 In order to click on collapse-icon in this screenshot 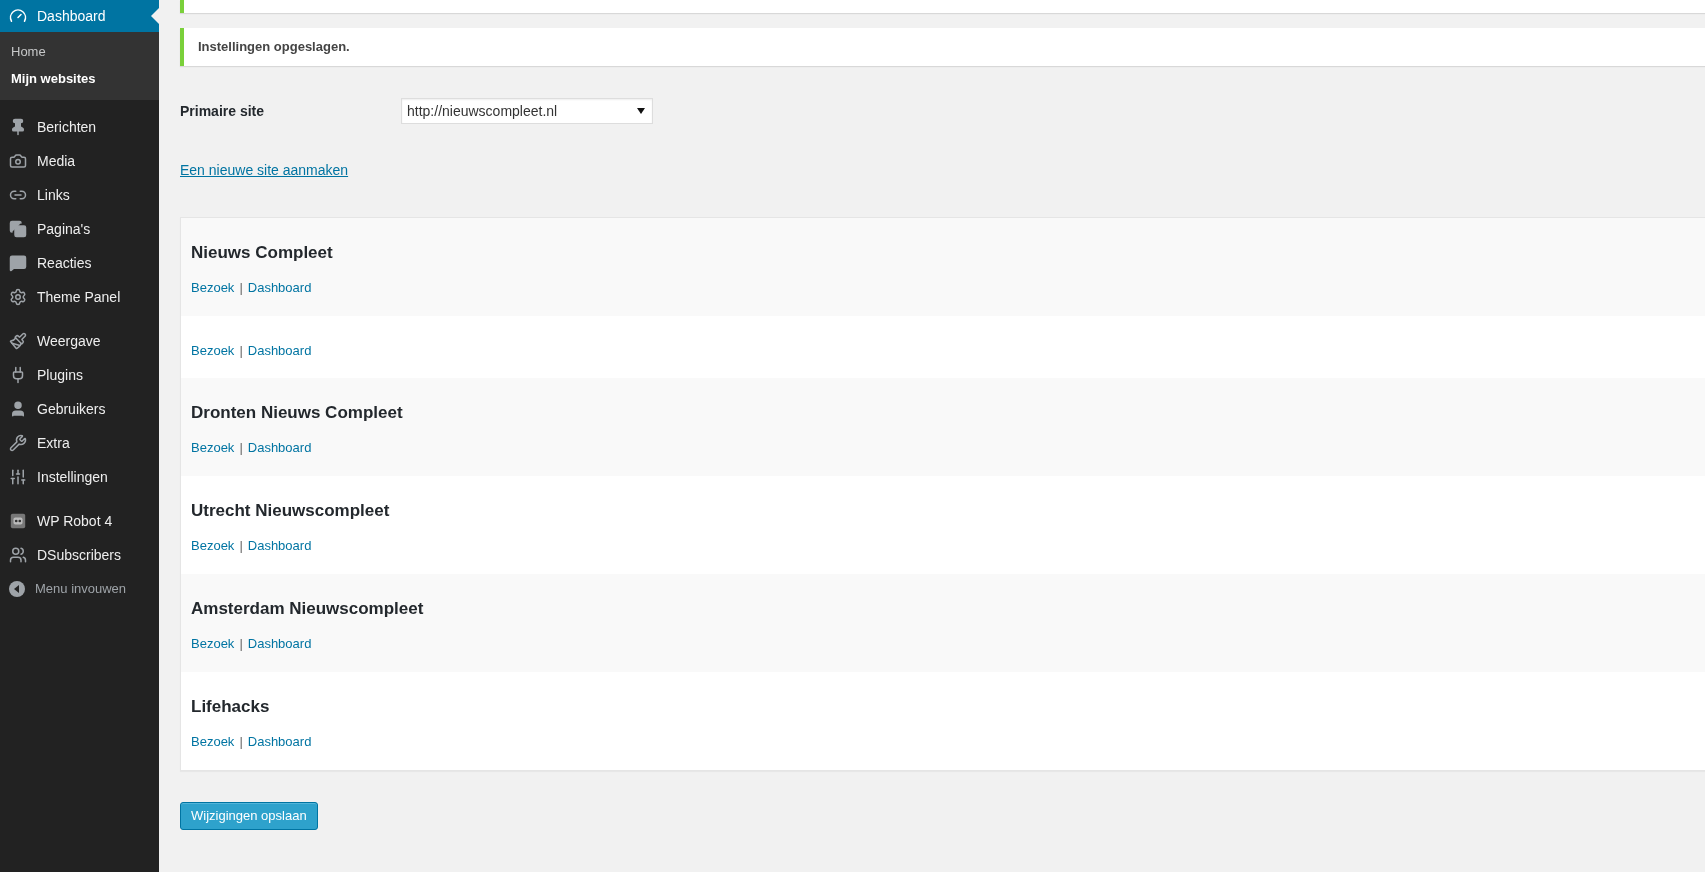, I will do `click(17, 589)`.